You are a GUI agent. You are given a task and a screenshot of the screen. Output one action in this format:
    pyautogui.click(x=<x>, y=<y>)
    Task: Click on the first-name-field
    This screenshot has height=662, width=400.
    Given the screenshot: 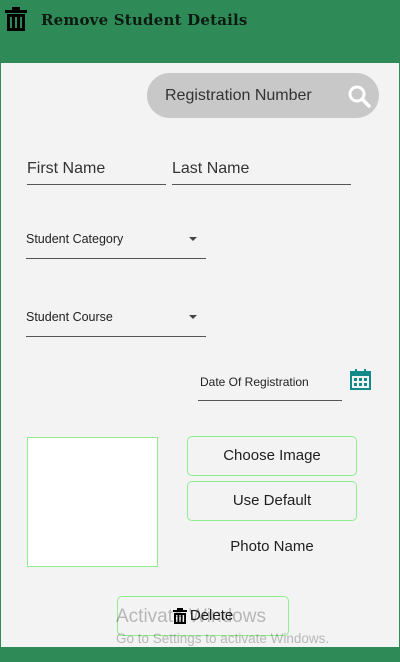 What is the action you would take?
    pyautogui.click(x=96, y=169)
    